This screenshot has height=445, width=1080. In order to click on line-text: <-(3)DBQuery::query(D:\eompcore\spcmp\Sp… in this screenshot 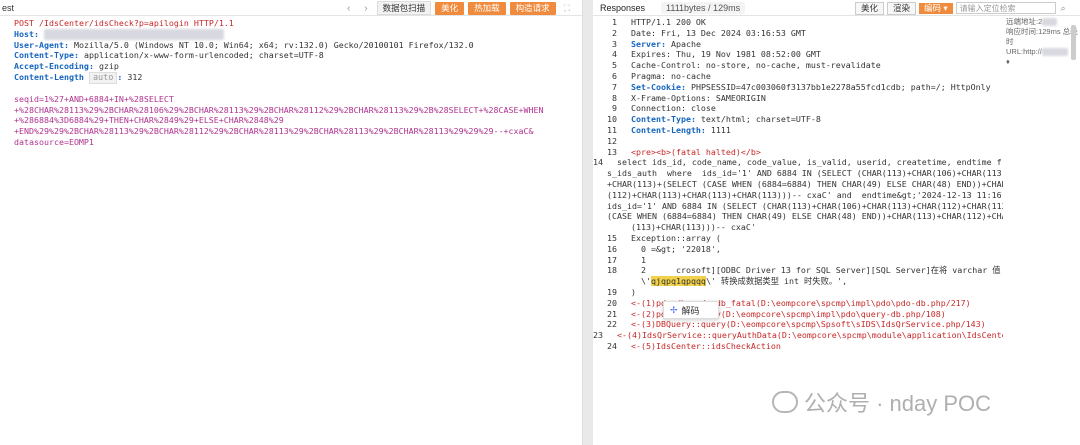, I will do `click(801, 324)`.